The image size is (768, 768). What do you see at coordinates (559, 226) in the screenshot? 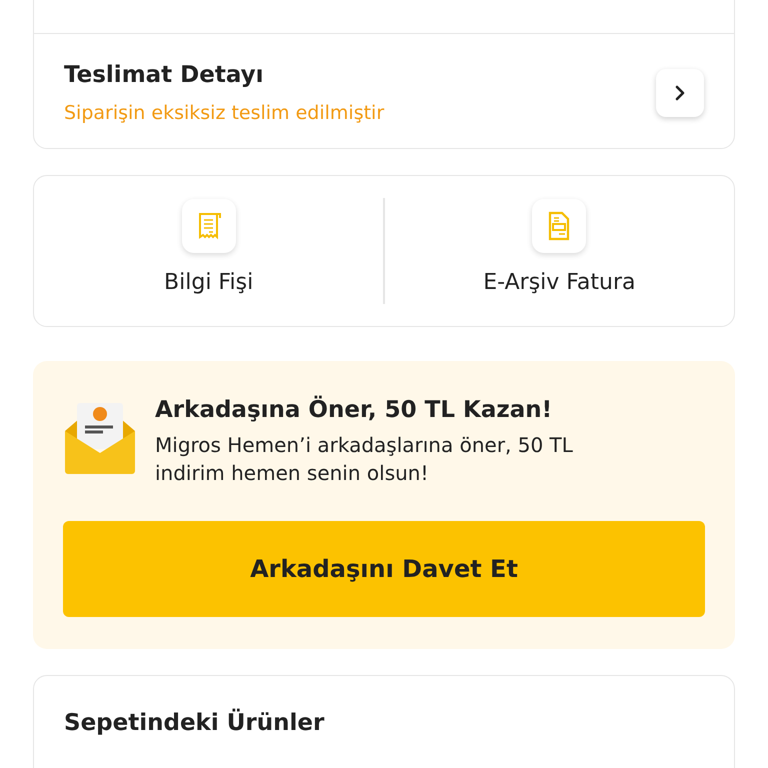
I see `invoice-icon` at bounding box center [559, 226].